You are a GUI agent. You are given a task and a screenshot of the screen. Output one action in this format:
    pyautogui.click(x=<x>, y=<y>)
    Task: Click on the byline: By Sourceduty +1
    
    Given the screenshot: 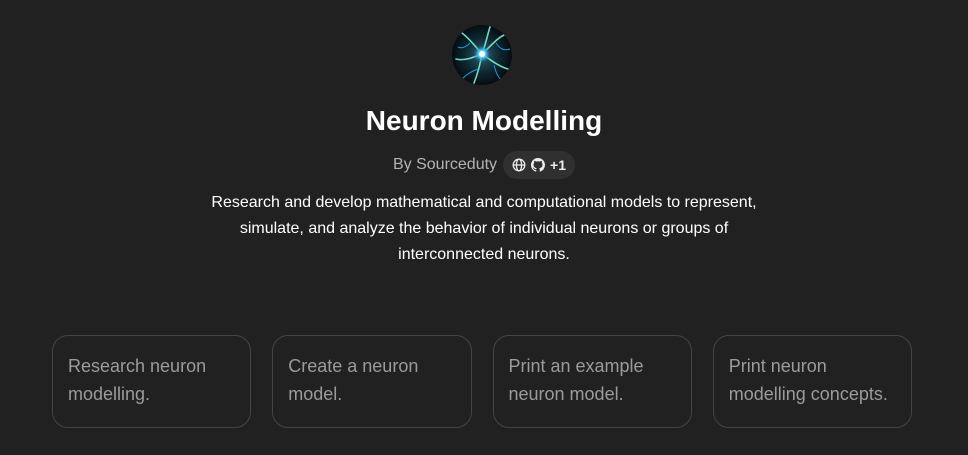 What is the action you would take?
    pyautogui.click(x=484, y=165)
    